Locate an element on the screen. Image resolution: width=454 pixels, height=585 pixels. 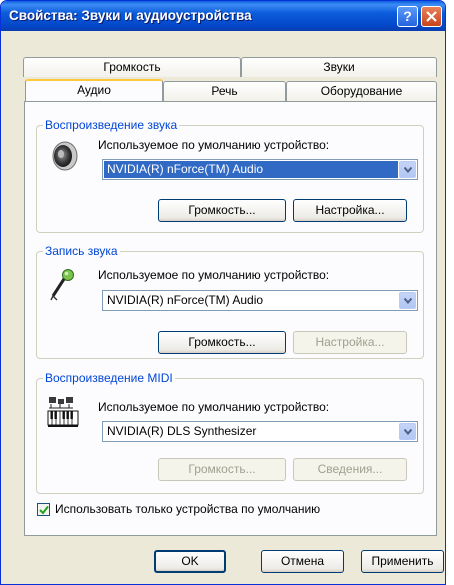
midi-device-label: Используемое по умолчанию устройство: is located at coordinates (214, 407).